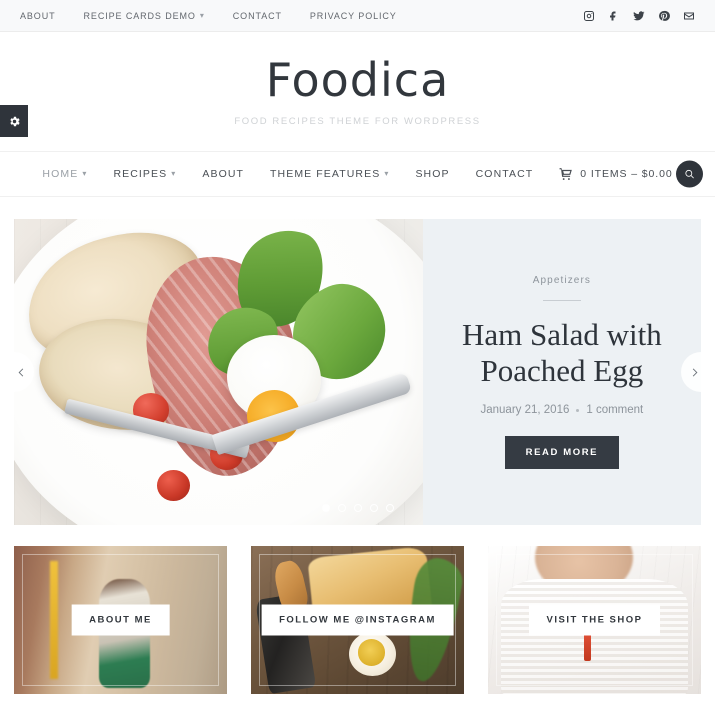 This screenshot has width=715, height=701. I want to click on search-button, so click(689, 174).